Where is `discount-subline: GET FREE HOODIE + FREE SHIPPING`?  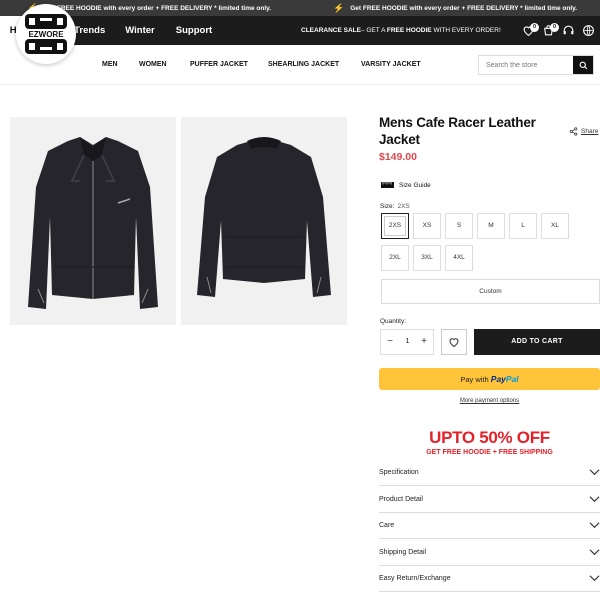
discount-subline: GET FREE HOODIE + FREE SHIPPING is located at coordinates (489, 452).